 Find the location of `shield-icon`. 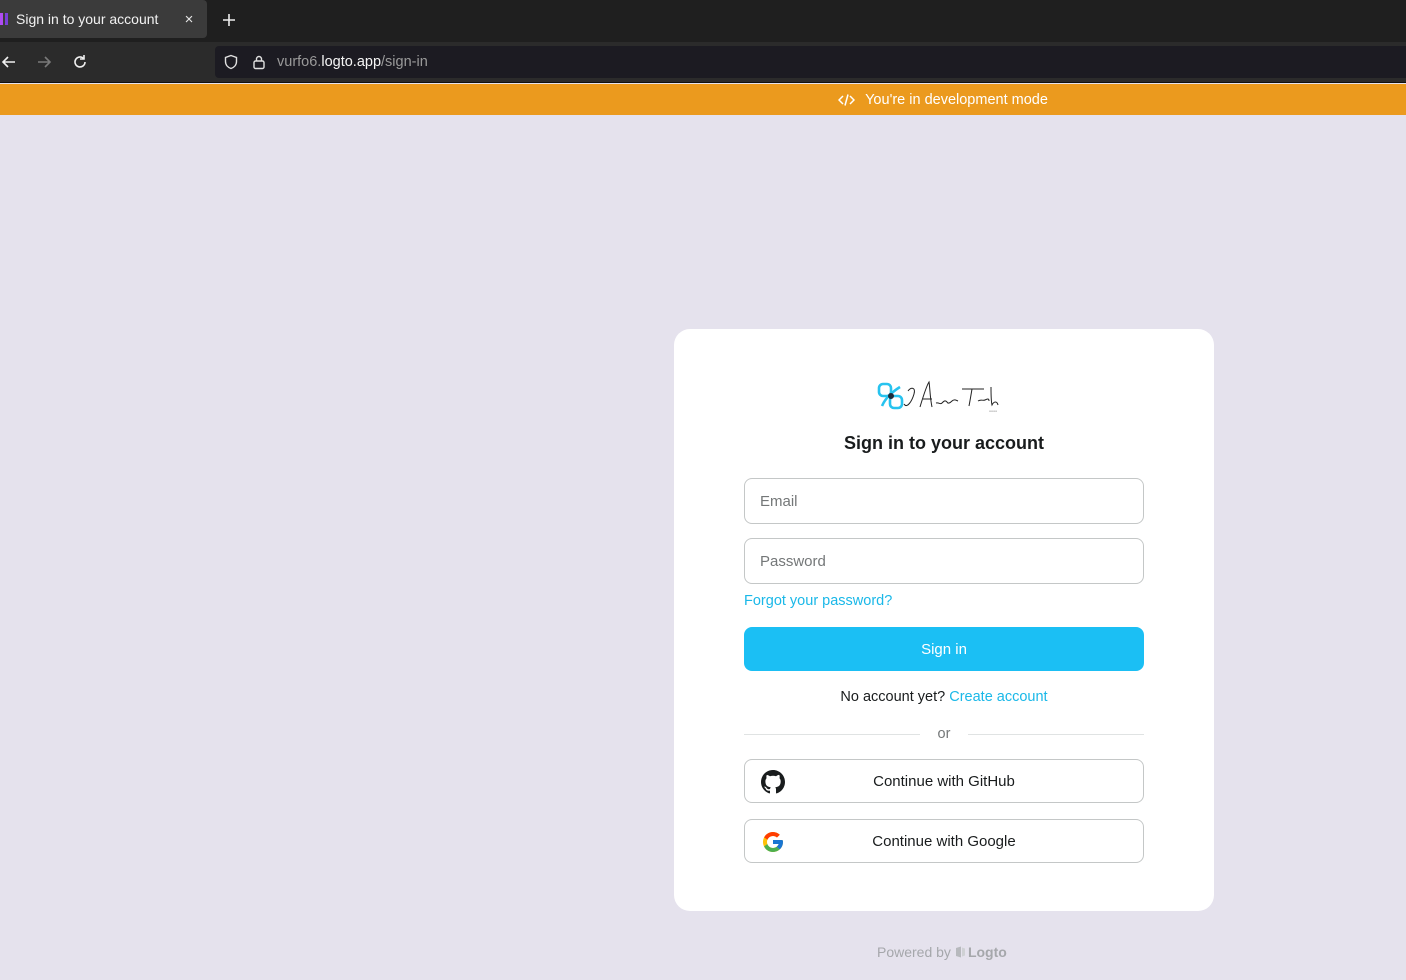

shield-icon is located at coordinates (231, 62).